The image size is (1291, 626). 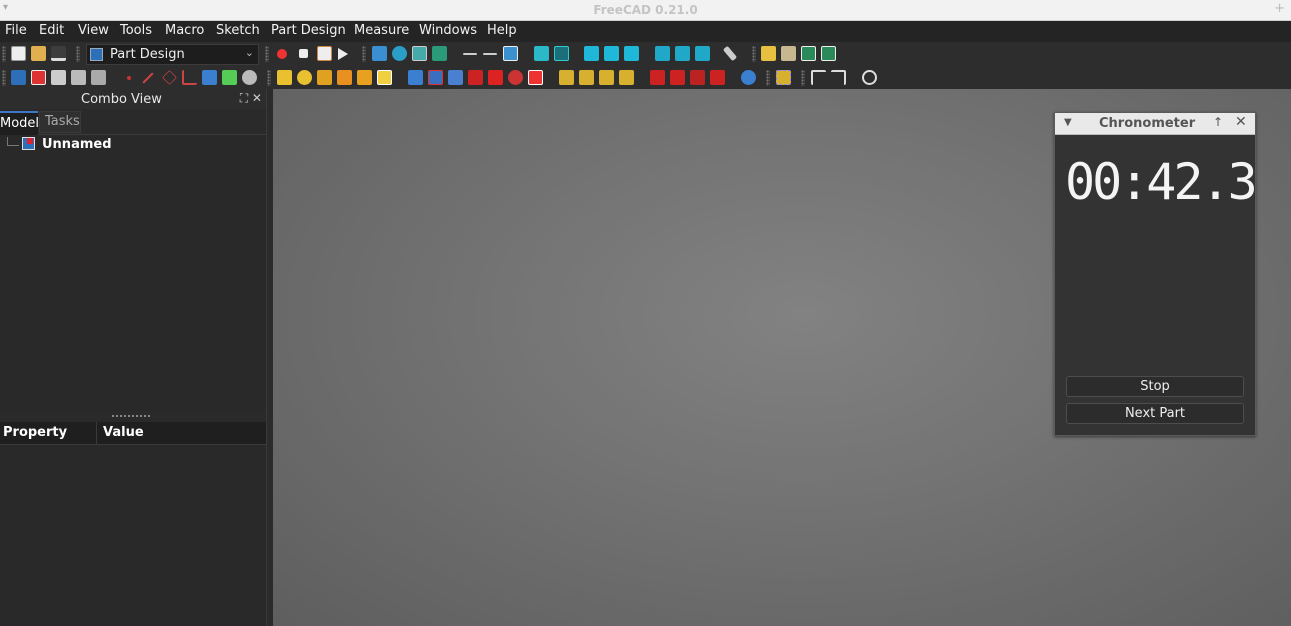 I want to click on record-macro-icon, so click(x=282, y=54).